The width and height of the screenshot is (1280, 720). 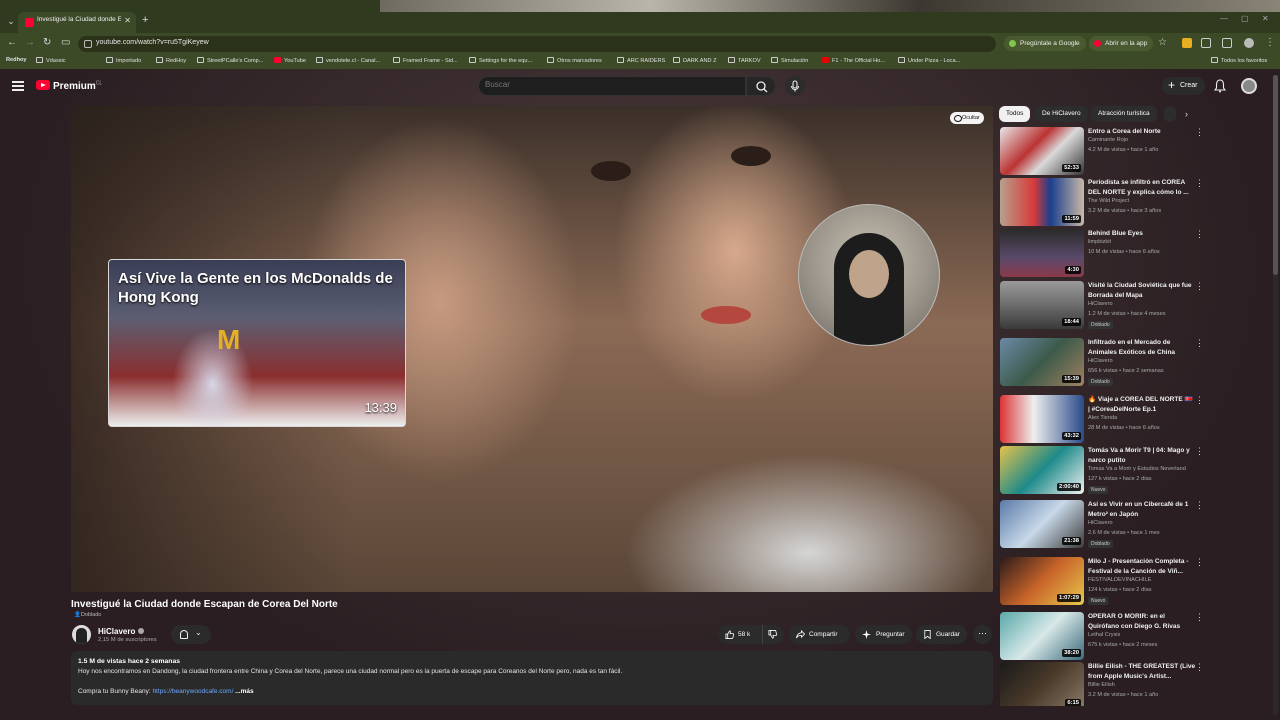 I want to click on video-thumbnail: 38:20, so click(x=1042, y=636).